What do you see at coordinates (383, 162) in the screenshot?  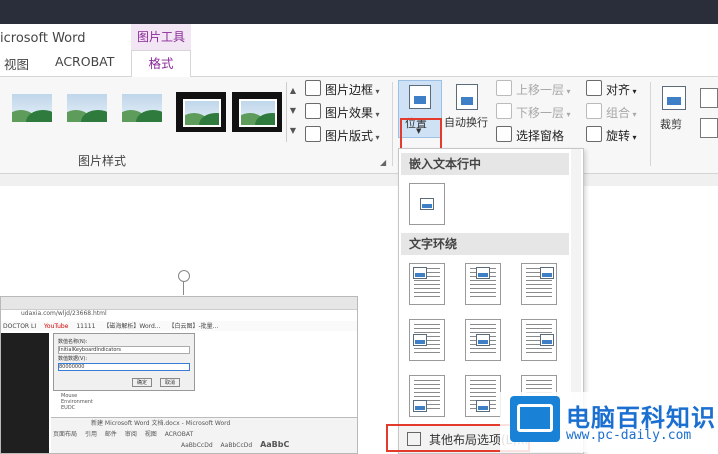 I see `dialog-launcher-icon: ◢` at bounding box center [383, 162].